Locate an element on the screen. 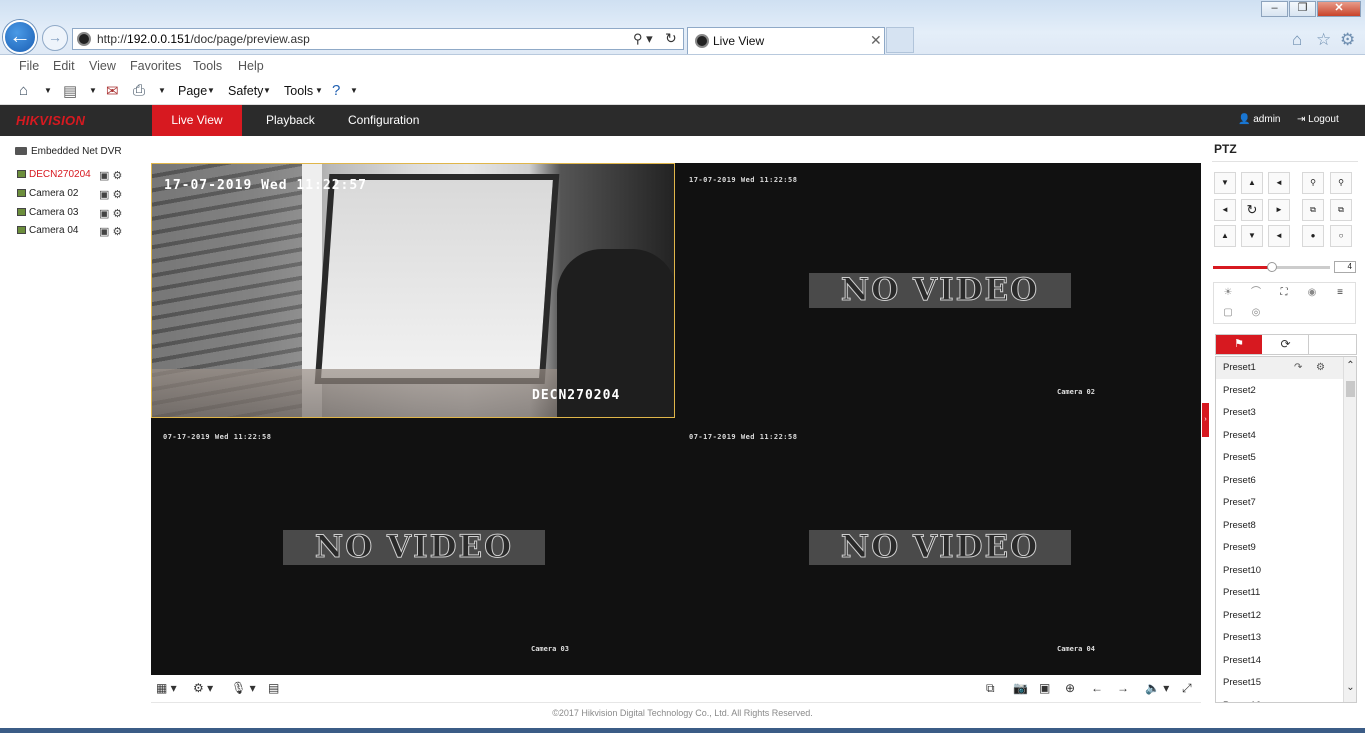 The height and width of the screenshot is (733, 1365). ptz-down-right-button: ◄ is located at coordinates (1279, 236).